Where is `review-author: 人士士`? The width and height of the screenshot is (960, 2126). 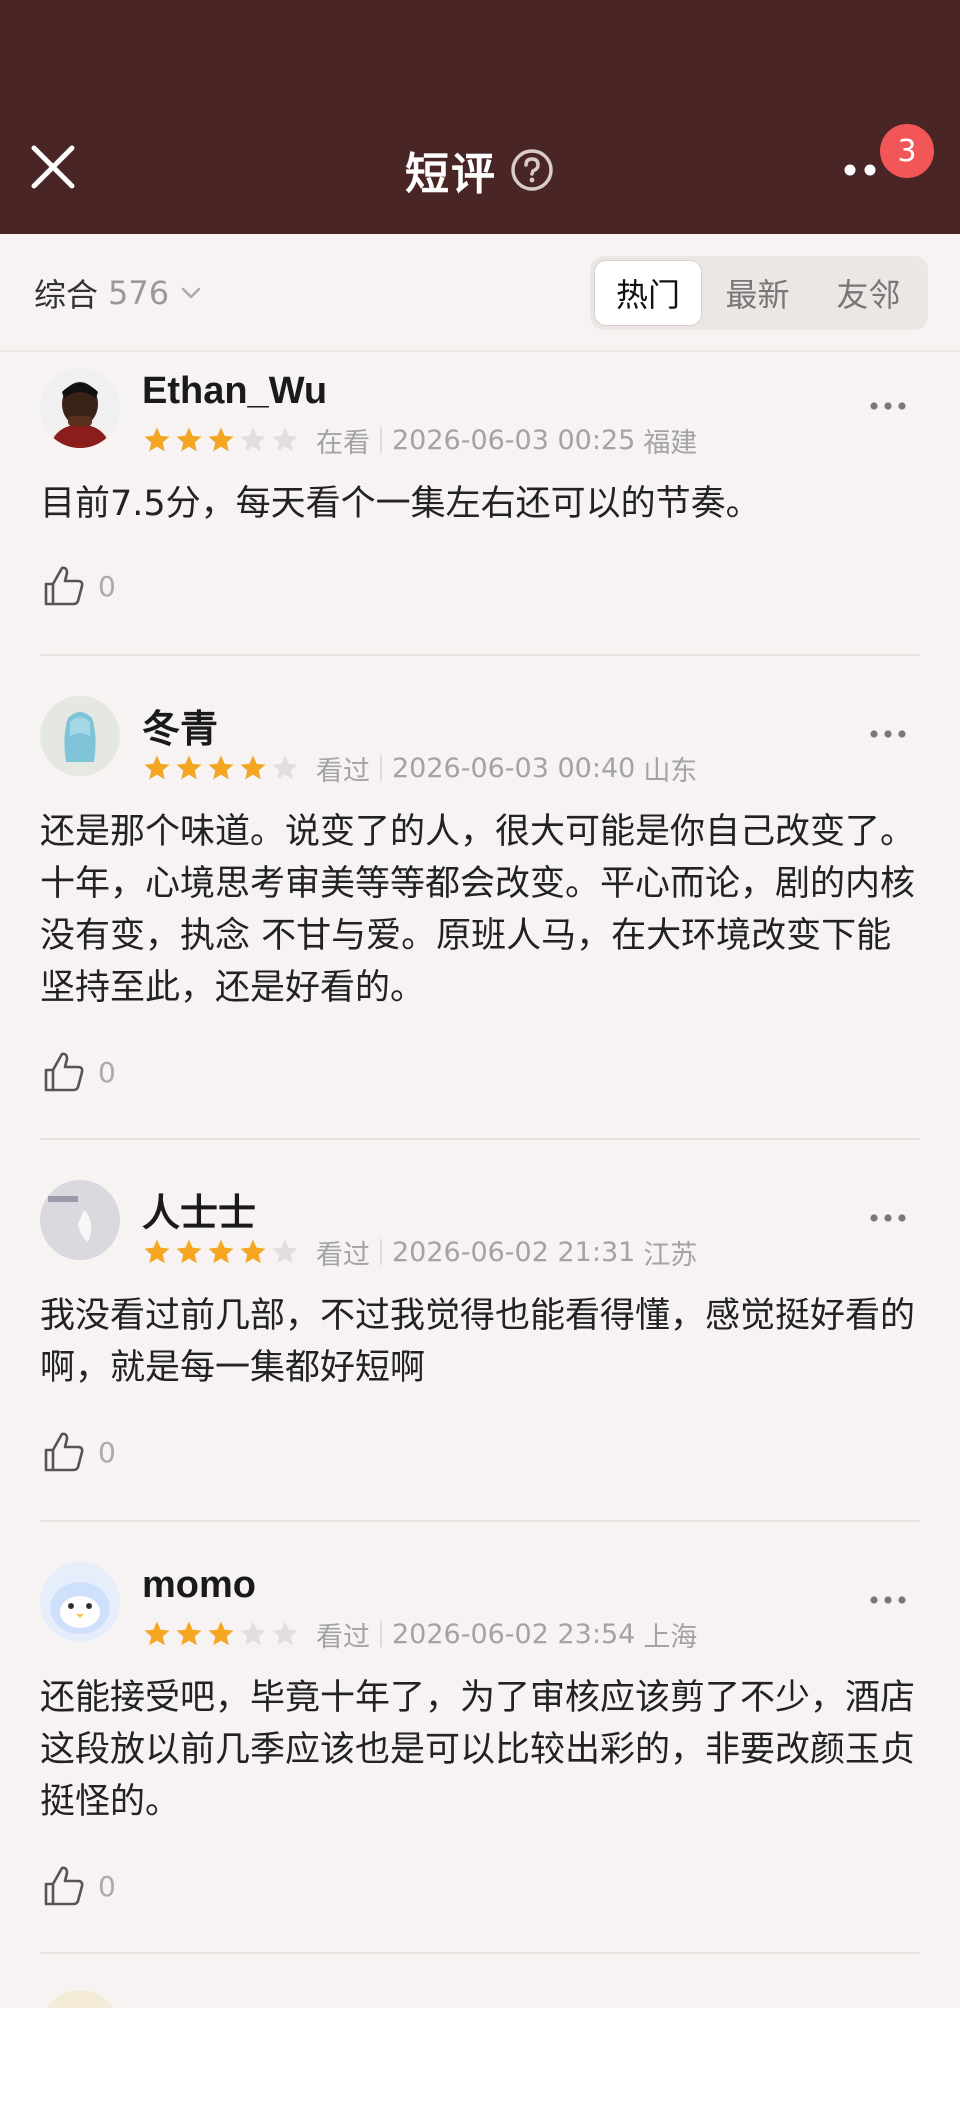
review-author: 人士士 is located at coordinates (199, 1209).